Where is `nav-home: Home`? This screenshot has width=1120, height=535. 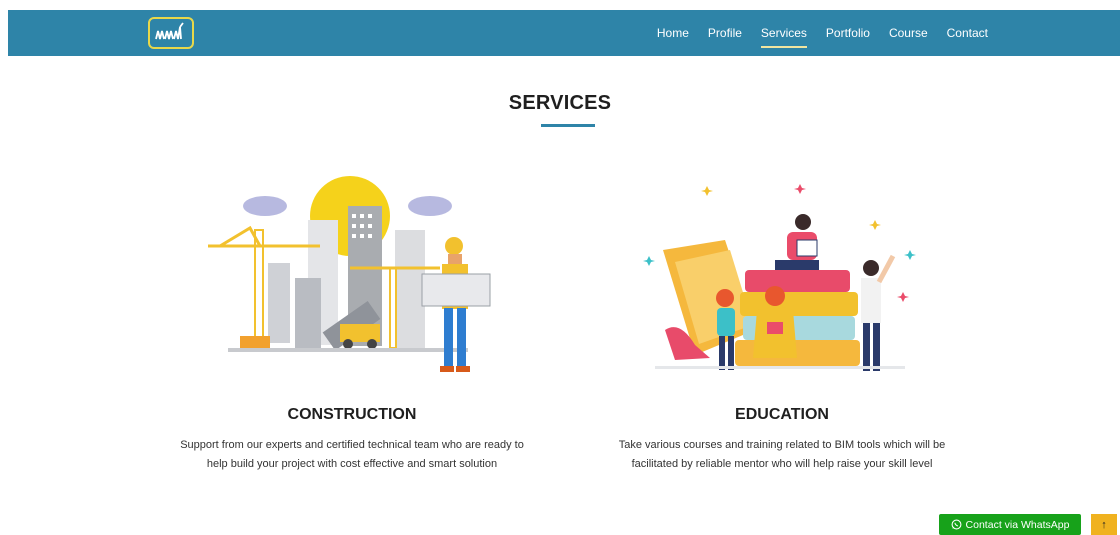
nav-home: Home is located at coordinates (673, 33).